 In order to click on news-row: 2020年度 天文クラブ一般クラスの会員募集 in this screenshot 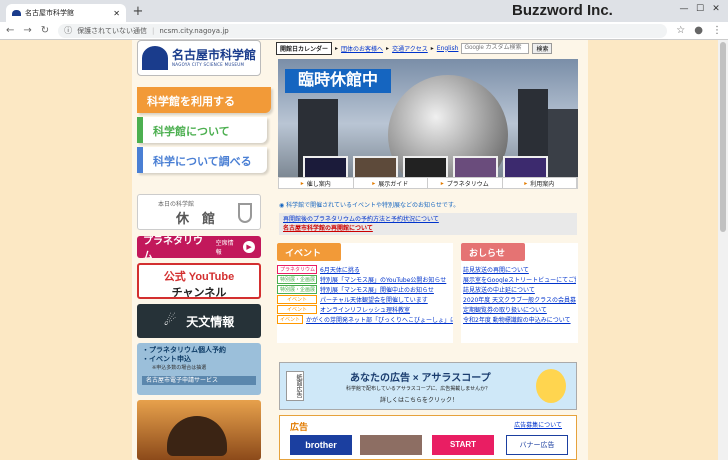, I will do `click(519, 299)`.